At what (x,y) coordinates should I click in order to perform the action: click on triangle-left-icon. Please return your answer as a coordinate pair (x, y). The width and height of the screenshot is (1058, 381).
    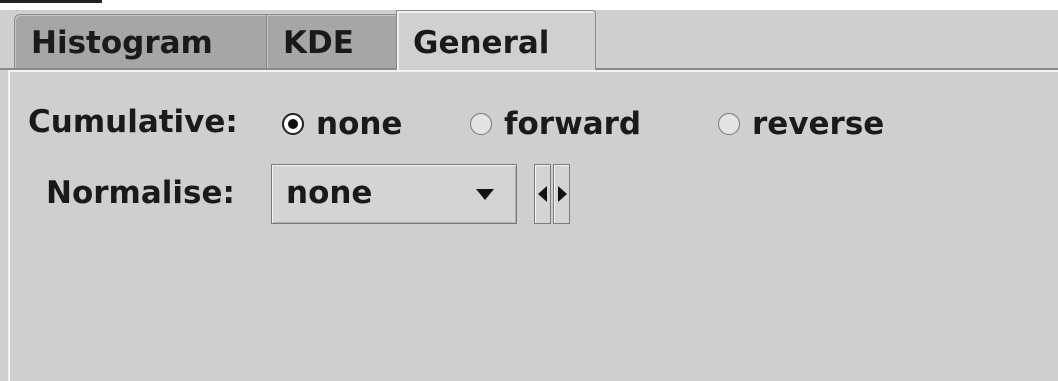
    Looking at the image, I should click on (542, 194).